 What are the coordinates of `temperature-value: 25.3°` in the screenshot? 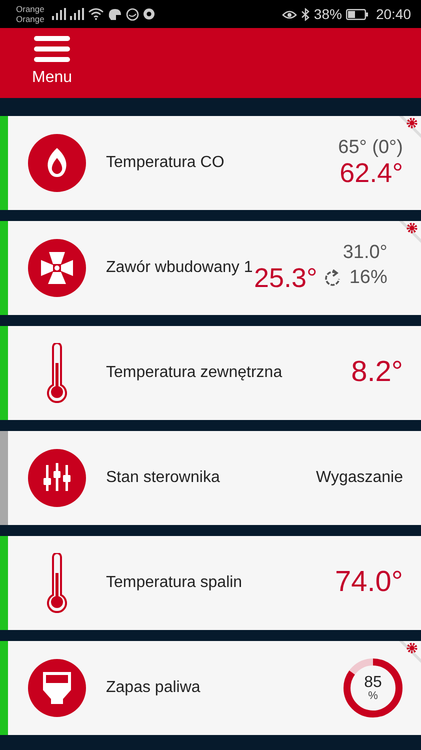 It's located at (286, 279).